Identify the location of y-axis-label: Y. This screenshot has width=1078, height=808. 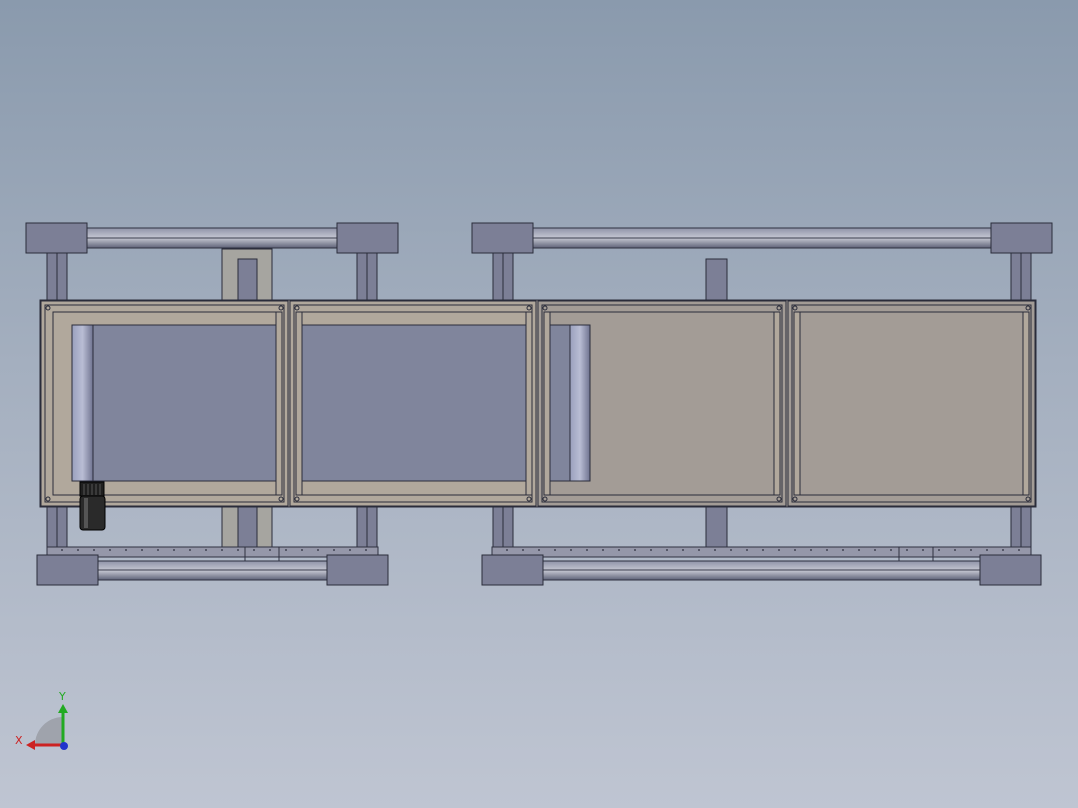
(62, 696).